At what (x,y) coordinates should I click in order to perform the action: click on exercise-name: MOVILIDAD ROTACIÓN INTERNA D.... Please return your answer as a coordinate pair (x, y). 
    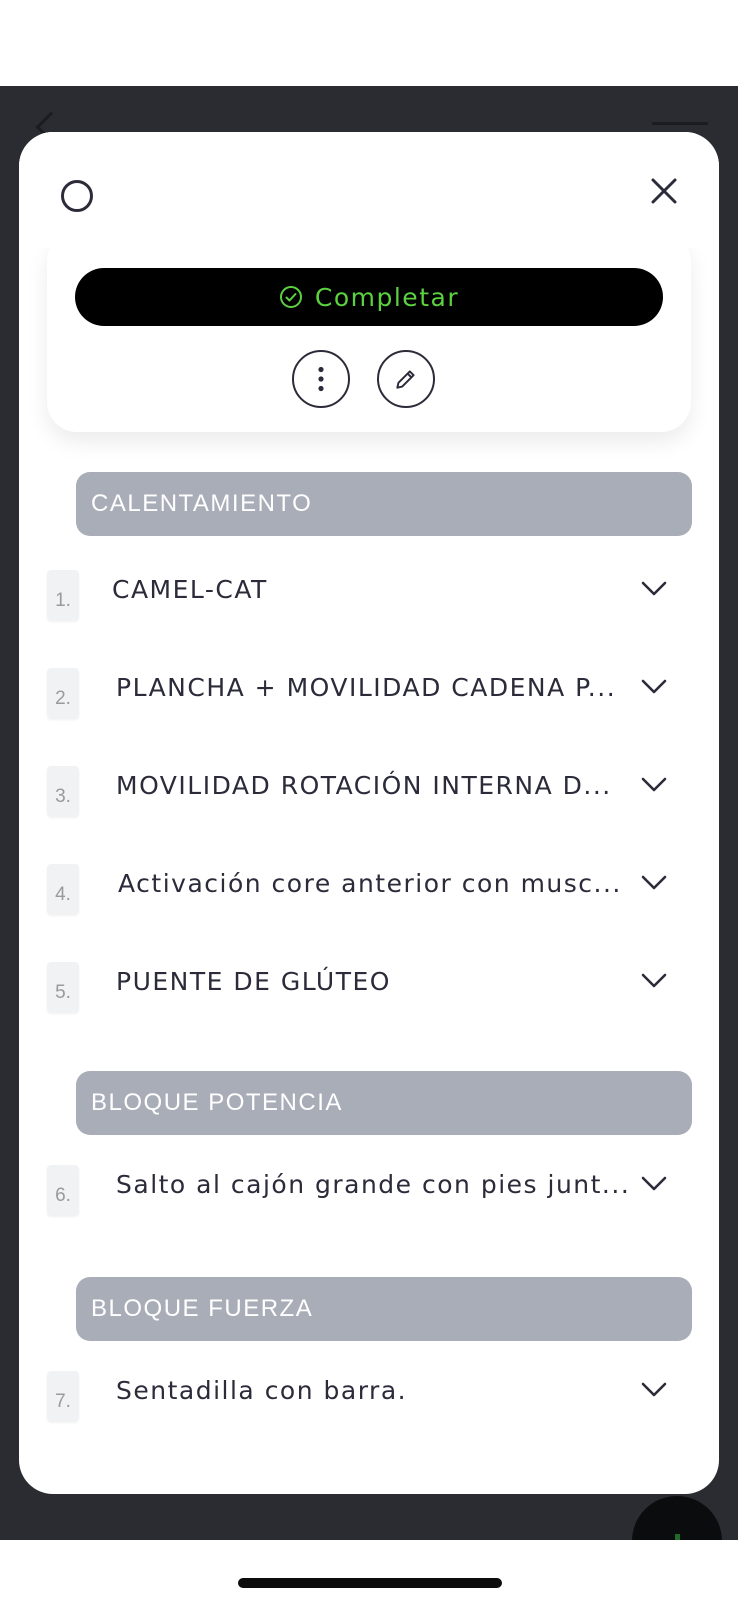
    Looking at the image, I should click on (364, 785).